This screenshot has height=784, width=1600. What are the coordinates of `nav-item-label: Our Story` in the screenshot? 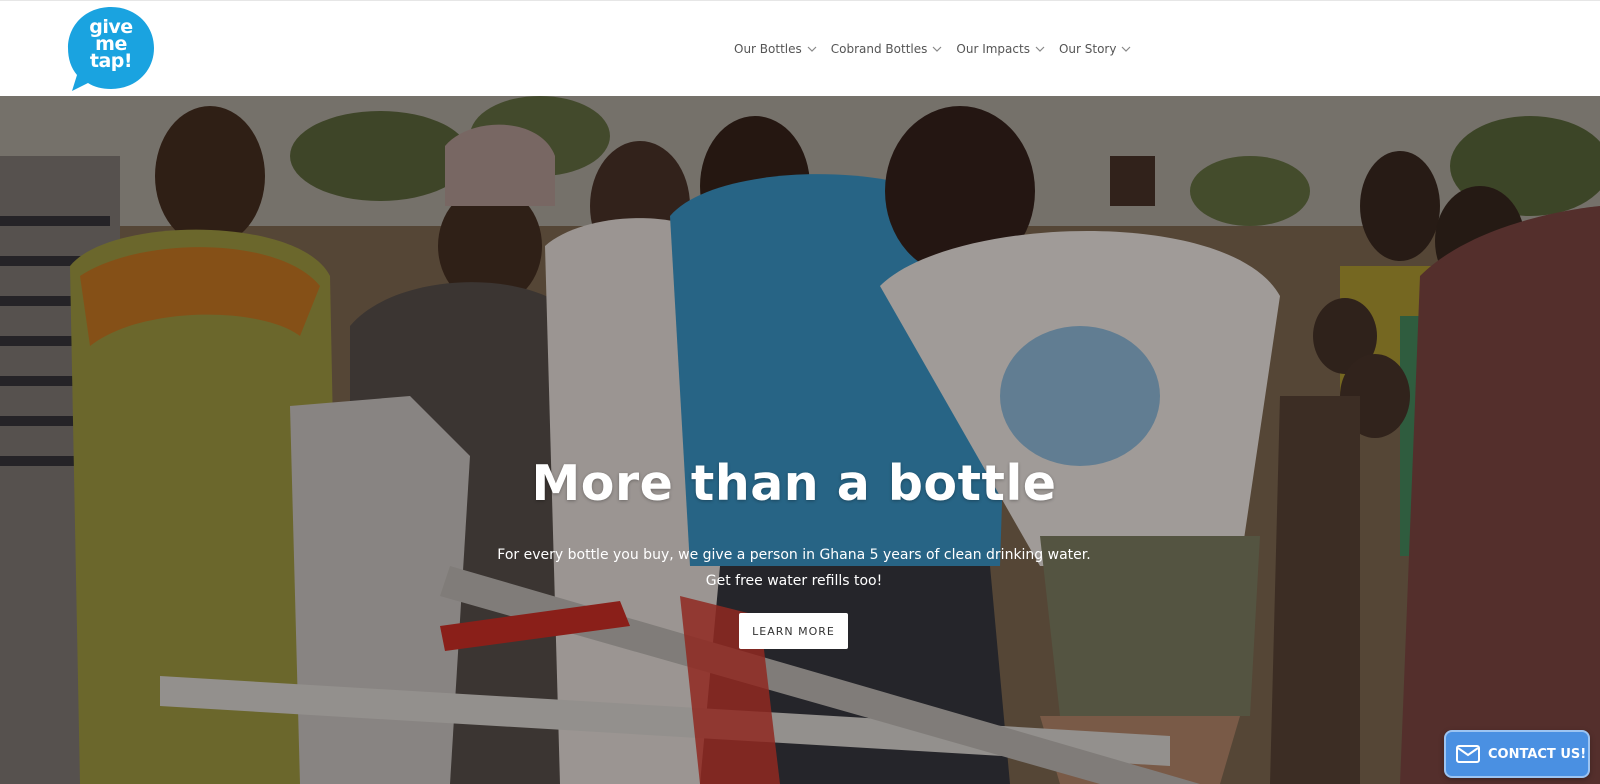 It's located at (1087, 49).